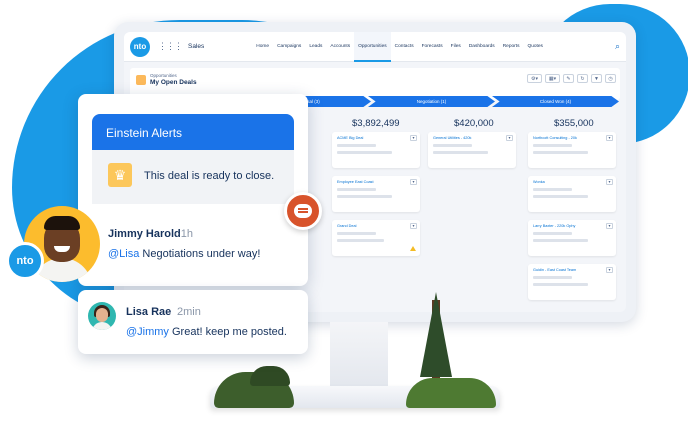 The height and width of the screenshot is (438, 688). Describe the element at coordinates (163, 75) in the screenshot. I see `object-label: Opportunities` at that location.